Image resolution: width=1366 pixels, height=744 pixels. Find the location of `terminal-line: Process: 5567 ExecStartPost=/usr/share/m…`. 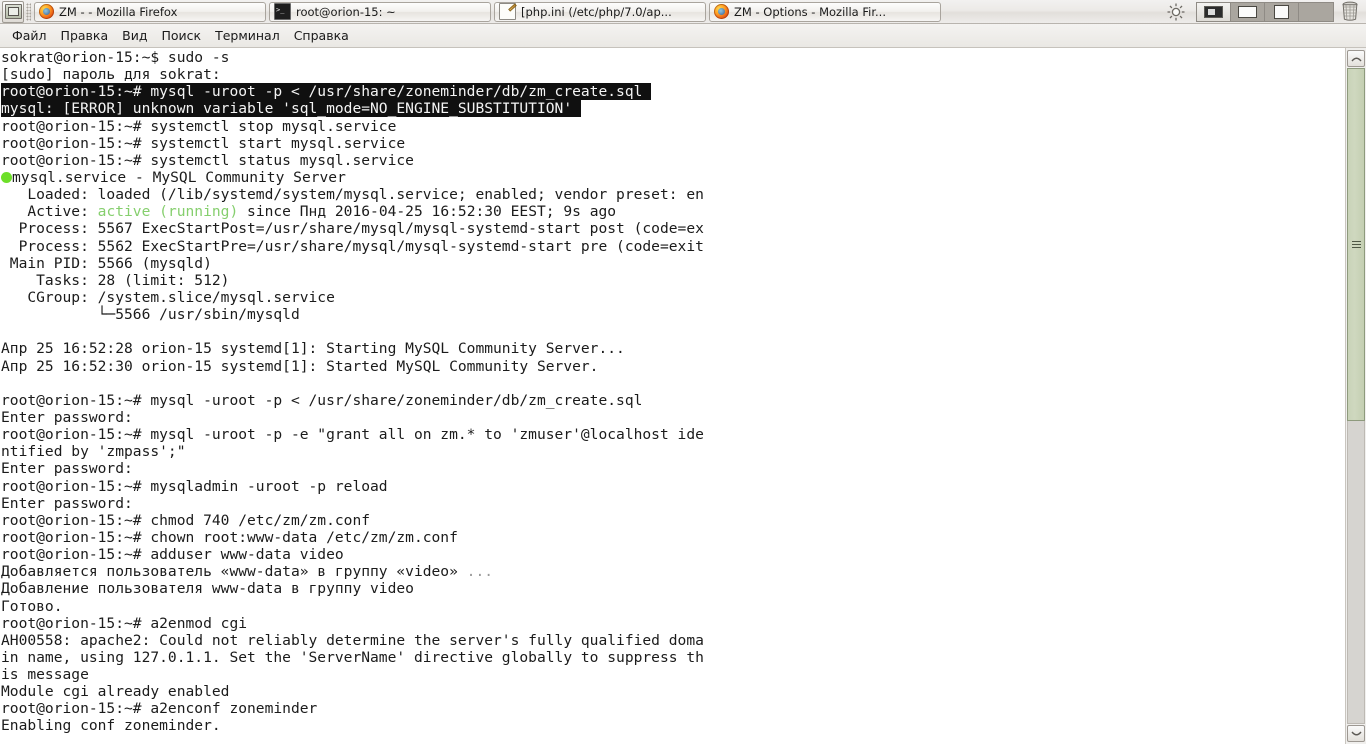

terminal-line: Process: 5567 ExecStartPost=/usr/share/m… is located at coordinates (352, 229).